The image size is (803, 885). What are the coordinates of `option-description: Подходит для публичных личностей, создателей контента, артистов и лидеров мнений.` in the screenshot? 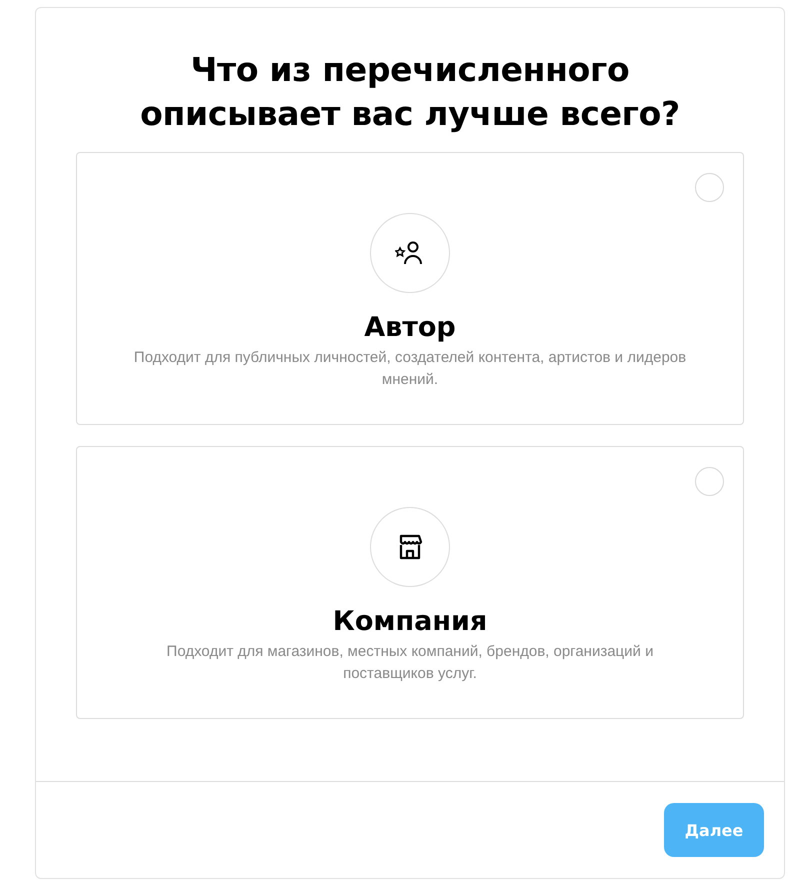 It's located at (410, 369).